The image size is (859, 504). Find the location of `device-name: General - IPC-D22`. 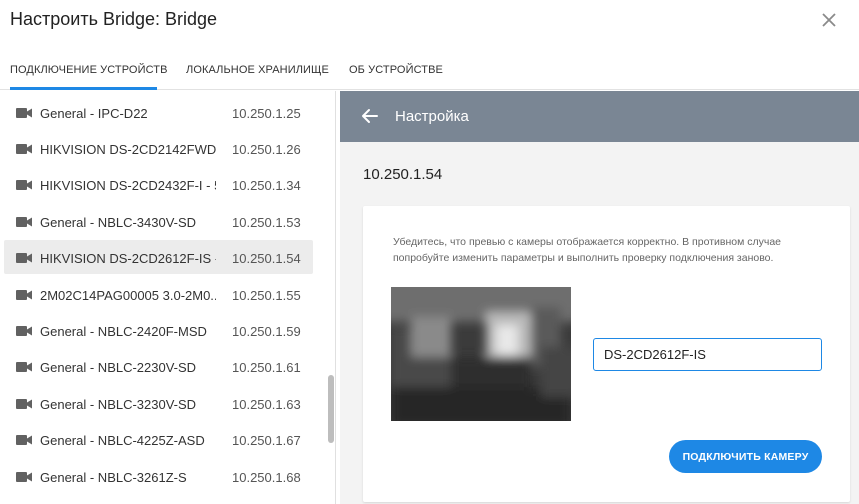

device-name: General - IPC-D22 is located at coordinates (94, 113).